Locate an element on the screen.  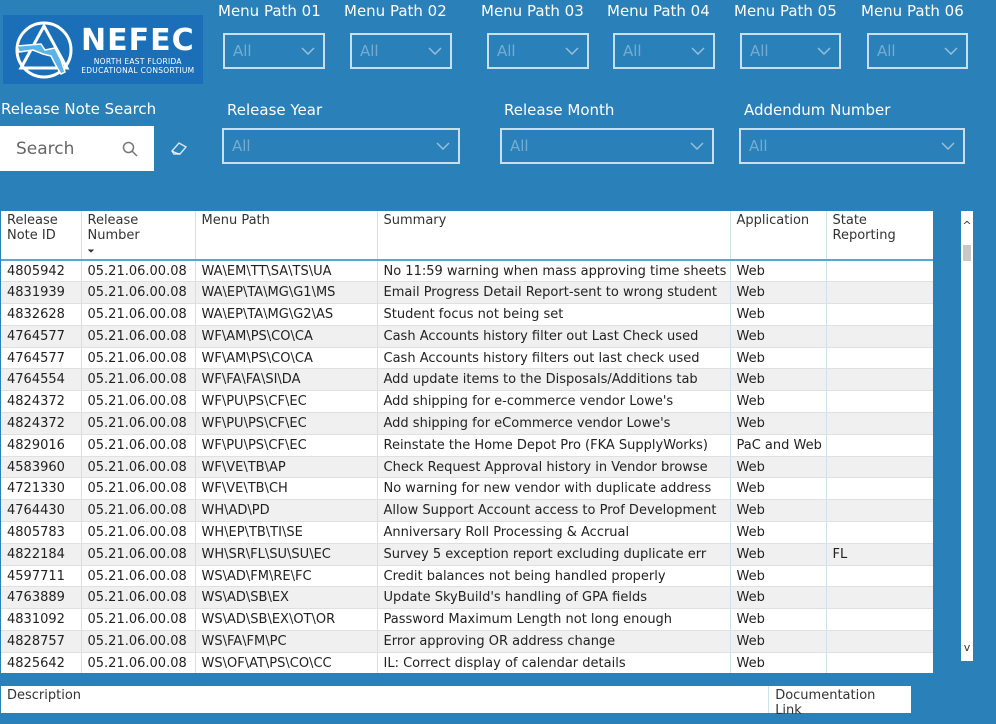
menu-path-04-dropdown: All is located at coordinates (664, 51).